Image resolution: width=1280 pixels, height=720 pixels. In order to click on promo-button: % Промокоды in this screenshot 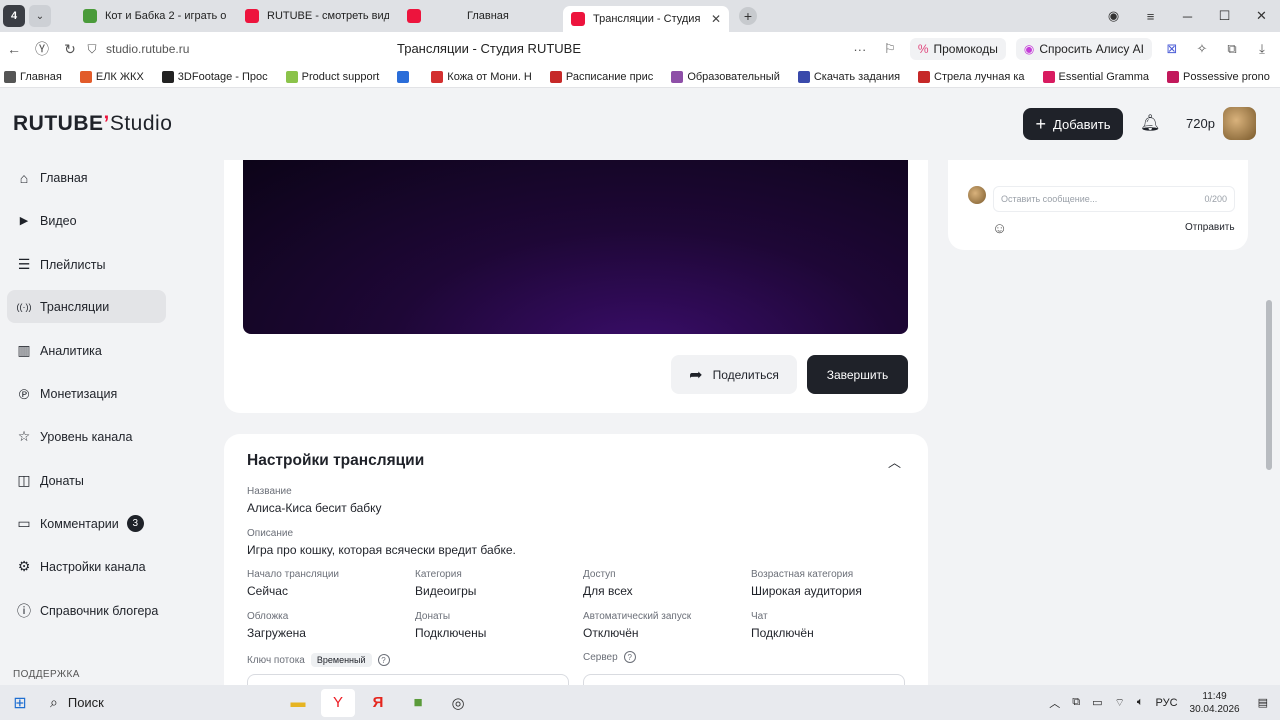, I will do `click(957, 49)`.